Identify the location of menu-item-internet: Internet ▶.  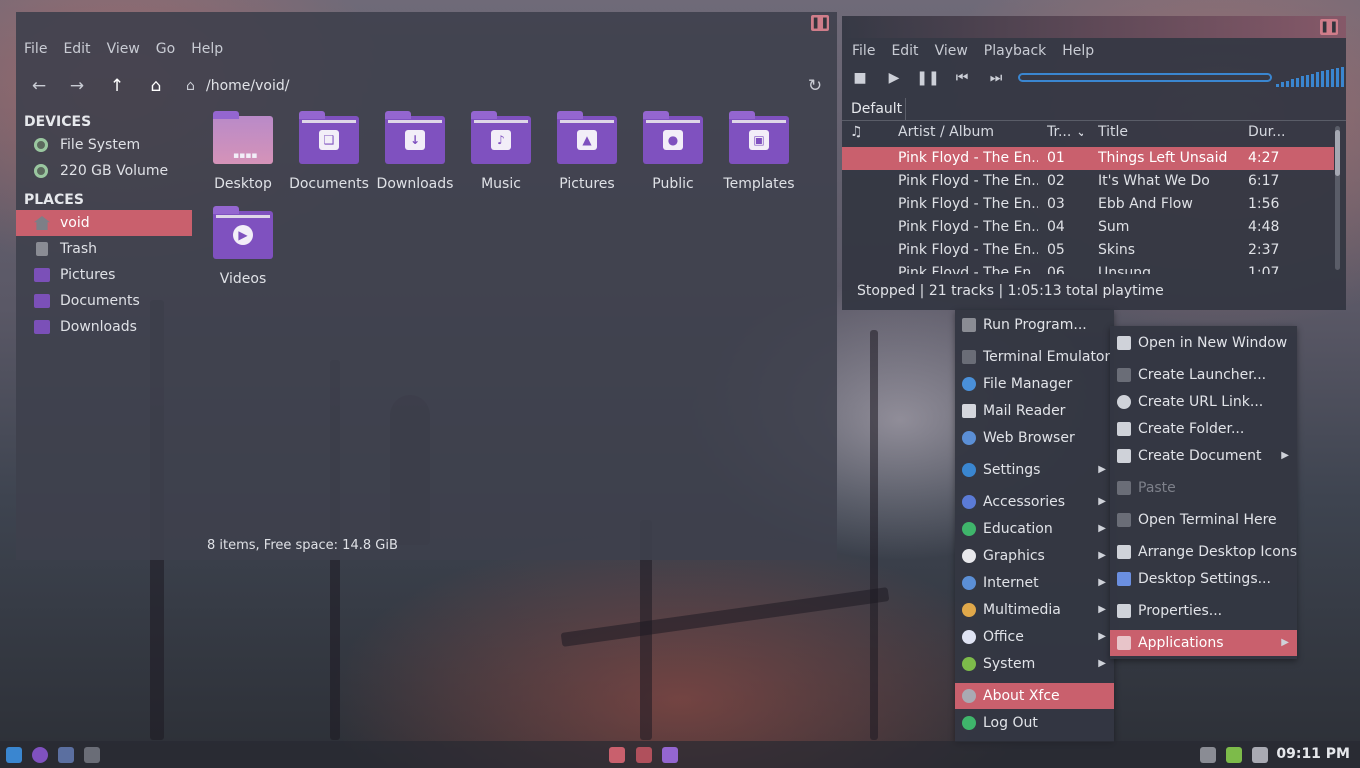
(1034, 583).